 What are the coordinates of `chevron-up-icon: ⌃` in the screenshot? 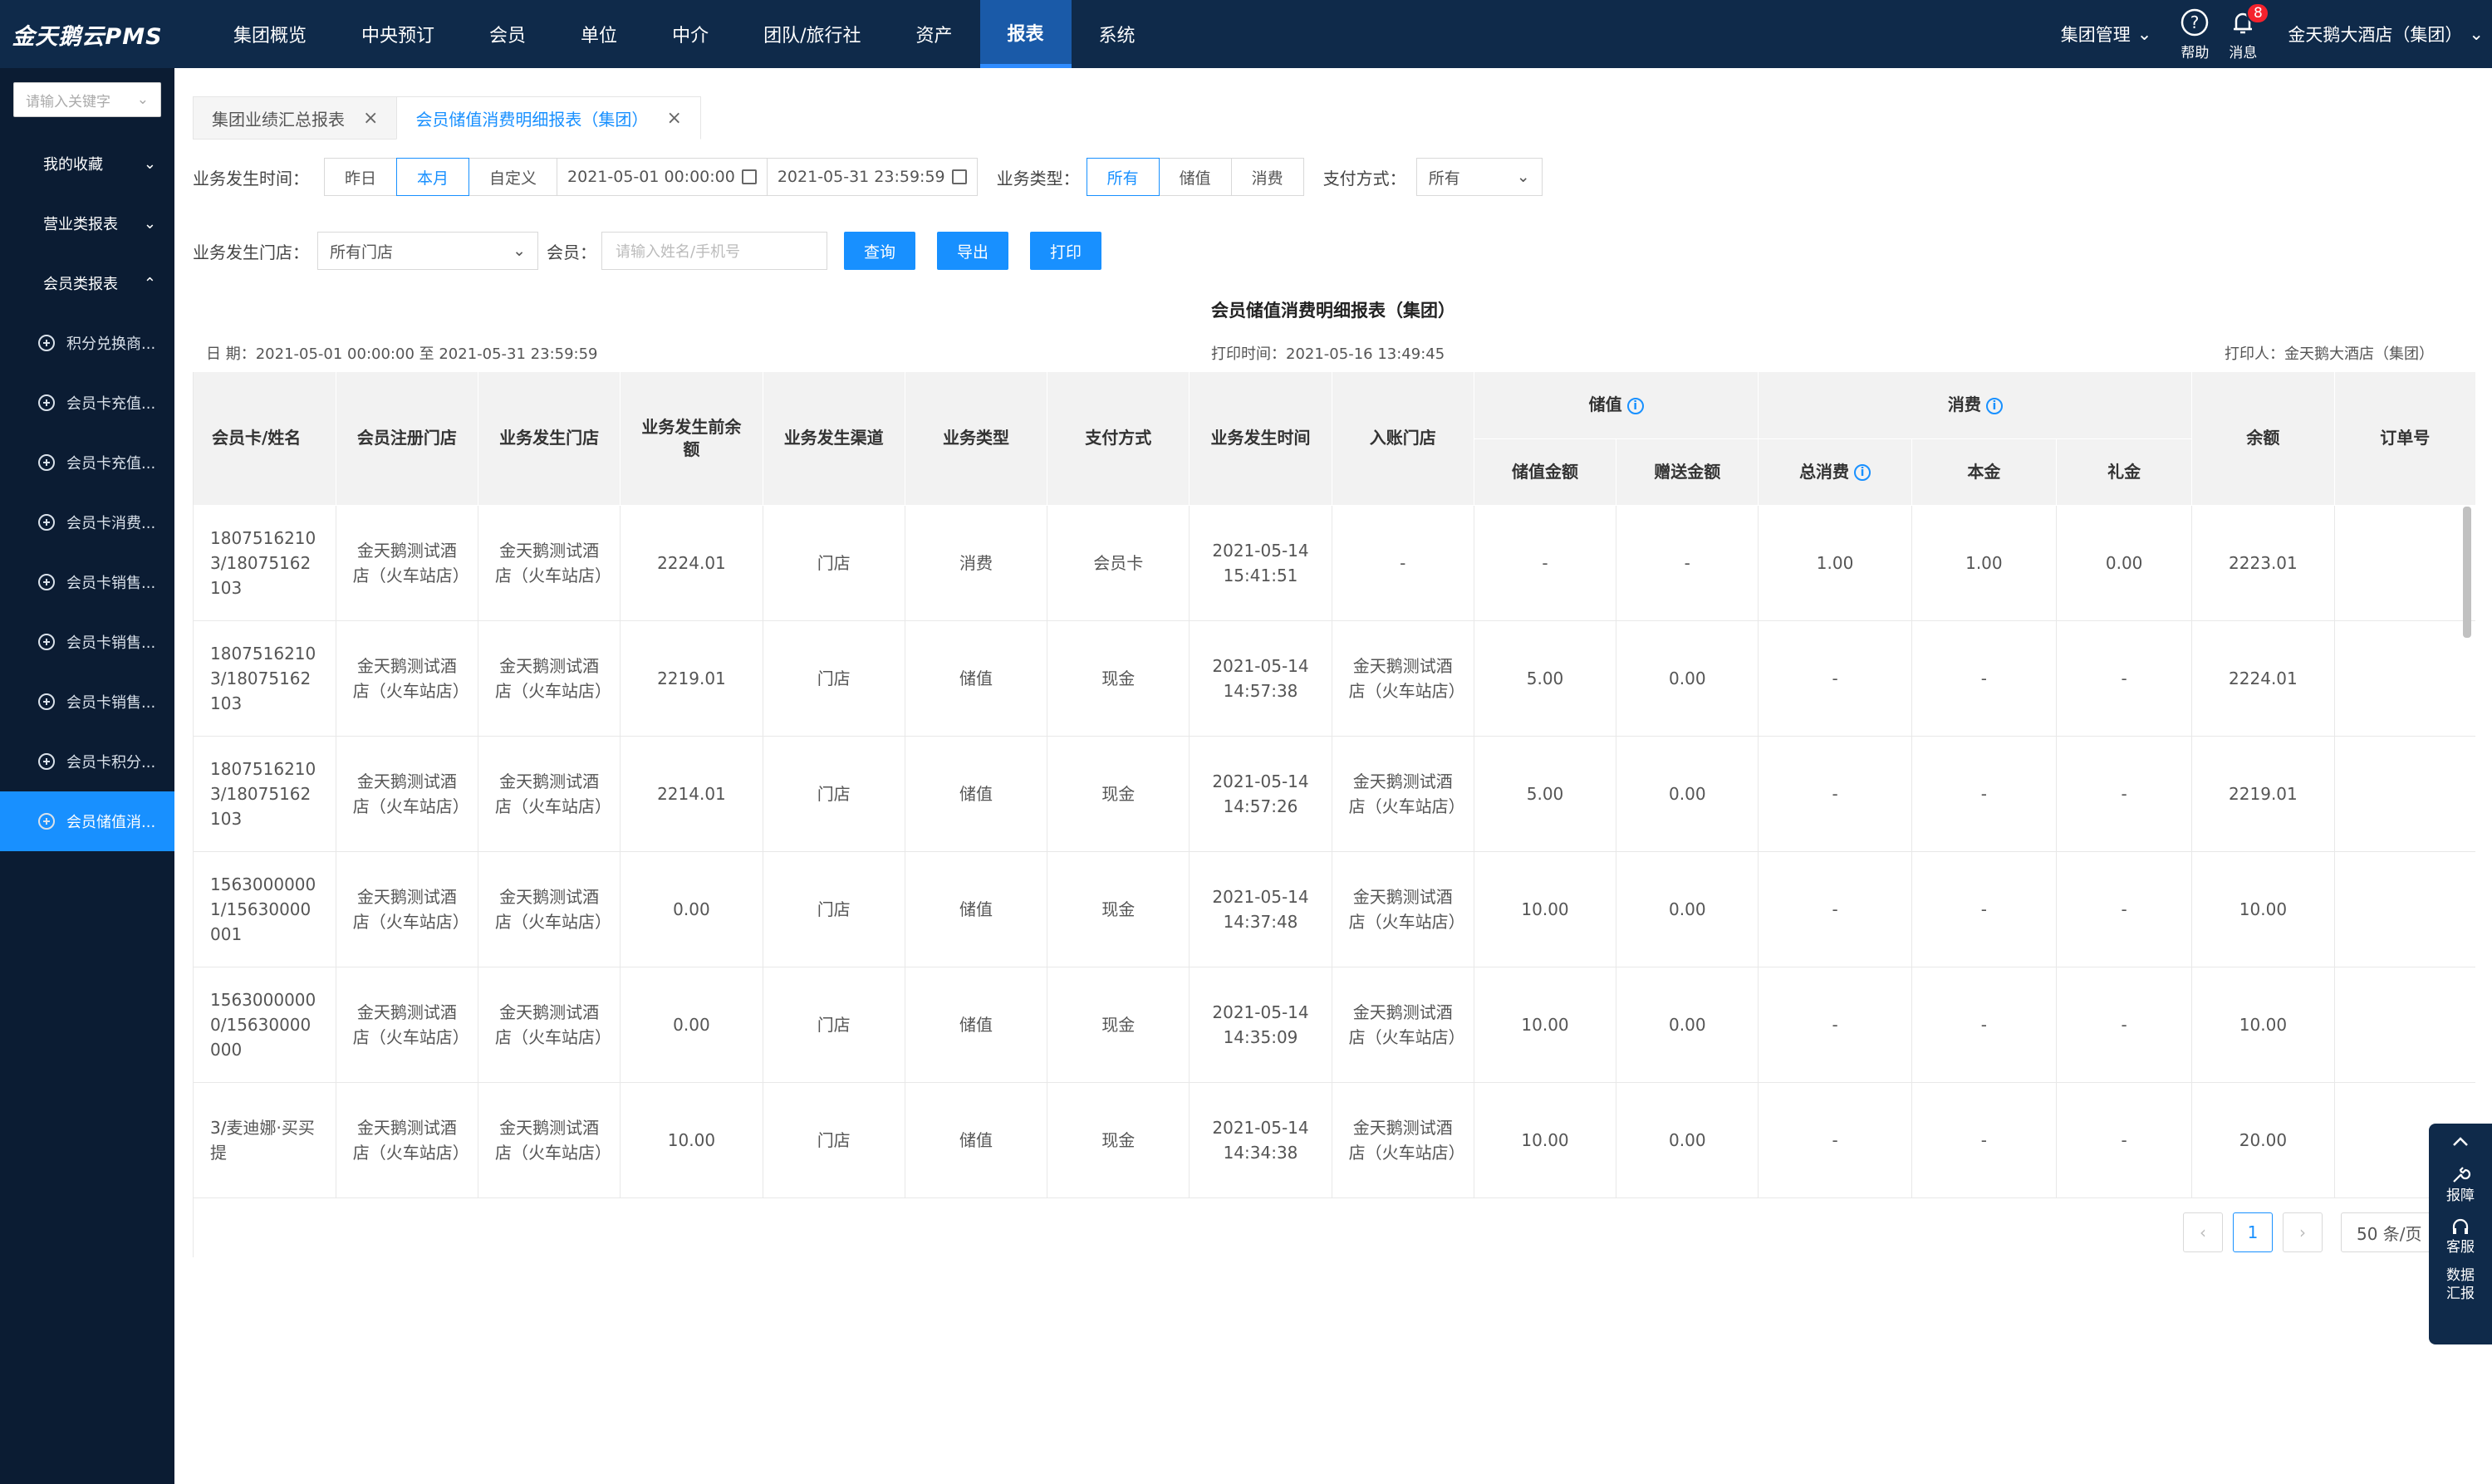 It's located at (149, 283).